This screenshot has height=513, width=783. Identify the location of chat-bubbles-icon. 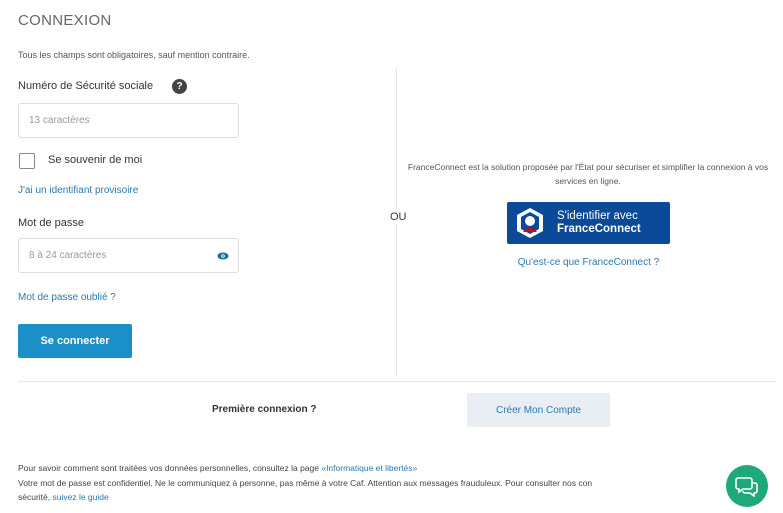
(746, 487).